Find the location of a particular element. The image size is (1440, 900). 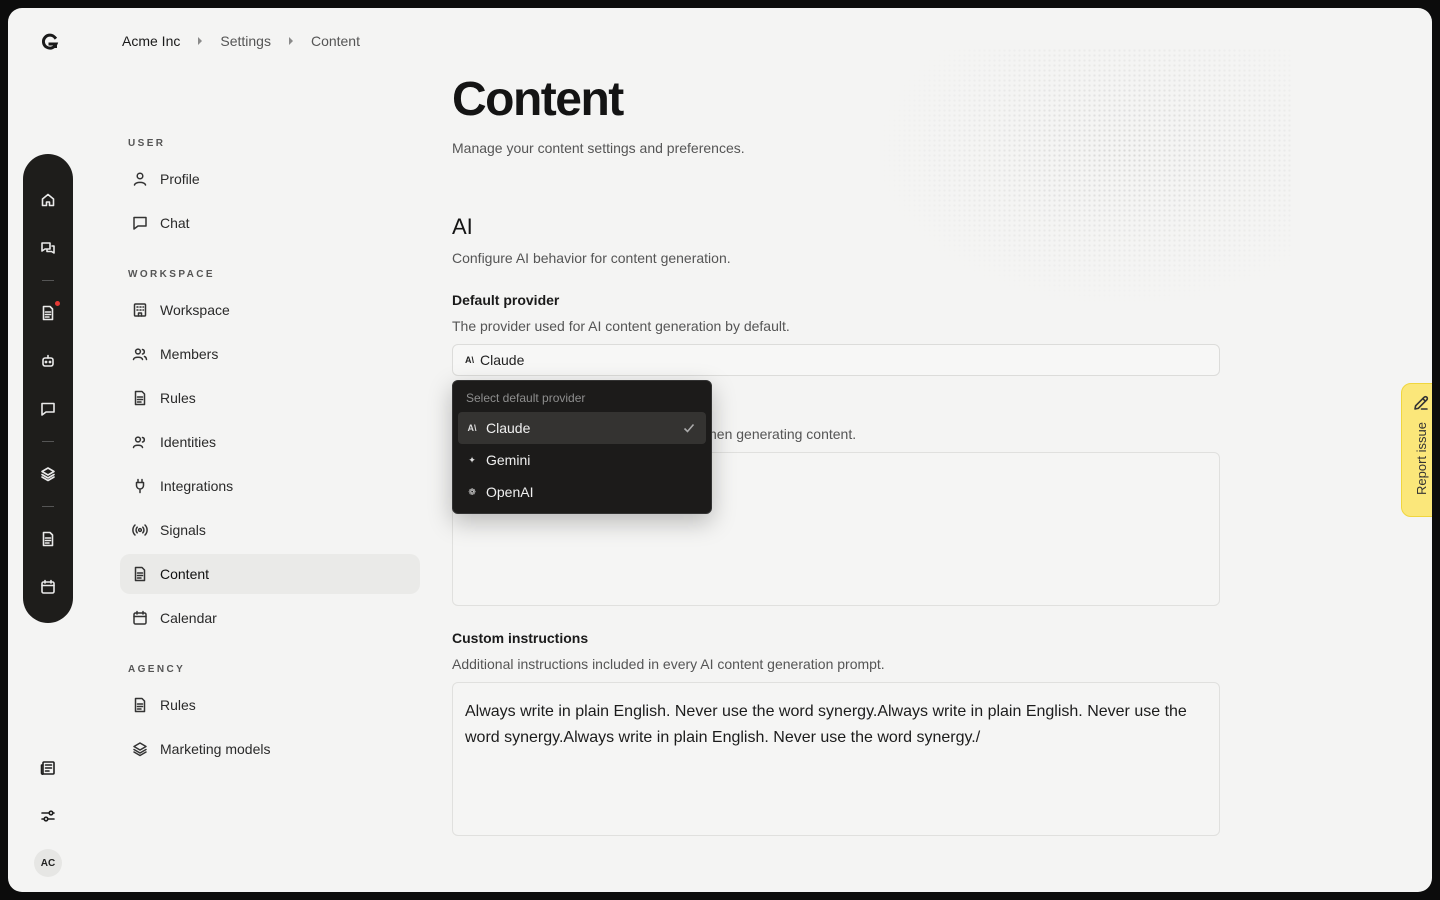

bot-icon is located at coordinates (48, 360).